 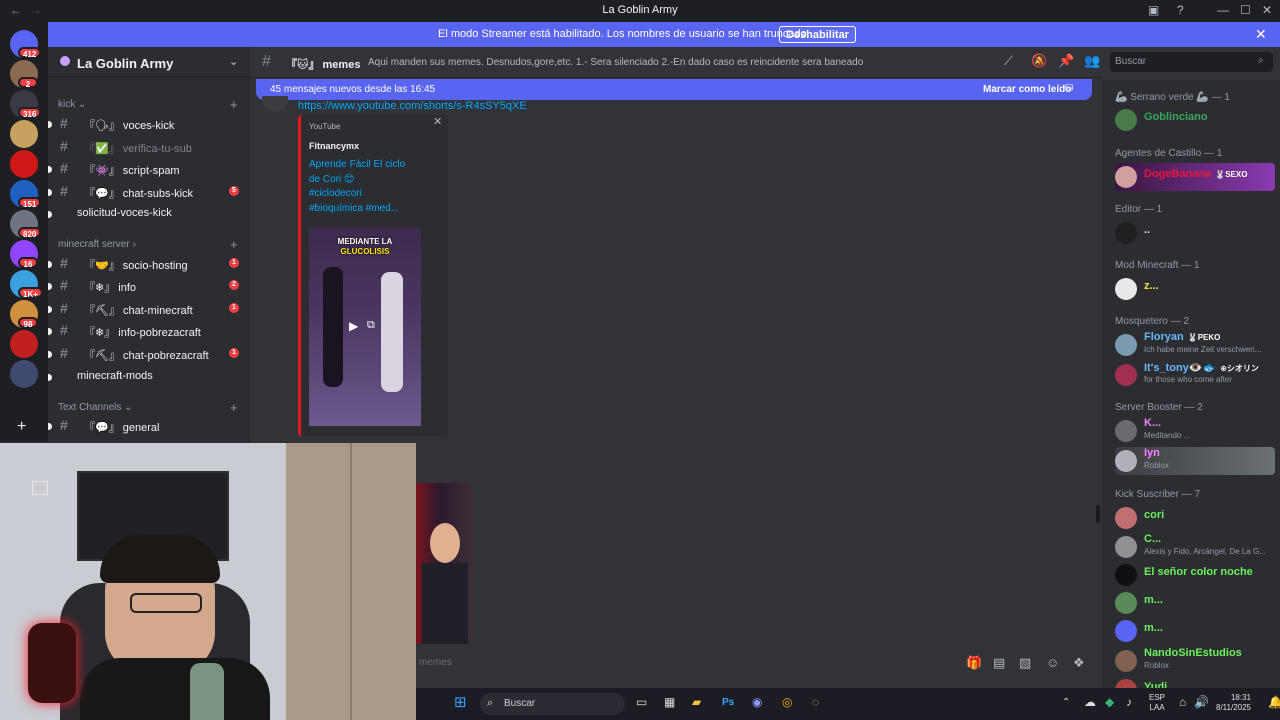 I want to click on member-item: NandoSinEstudios Roblox, so click(x=1196, y=661).